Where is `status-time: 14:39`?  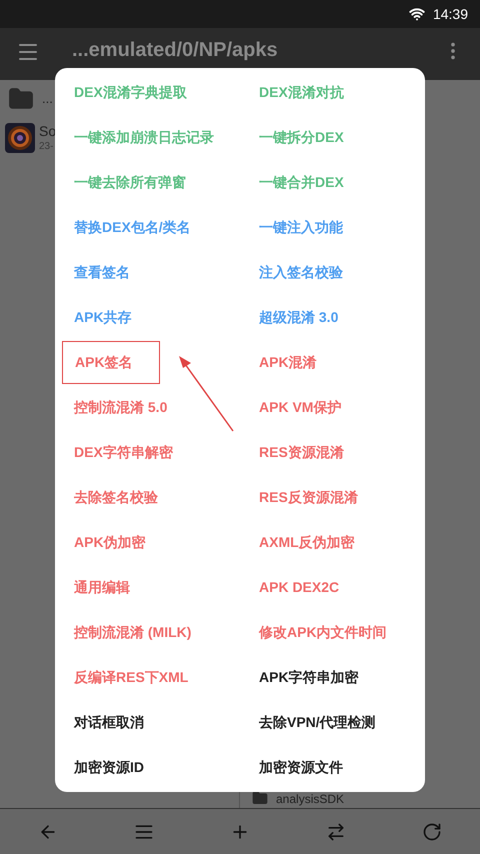
status-time: 14:39 is located at coordinates (450, 14).